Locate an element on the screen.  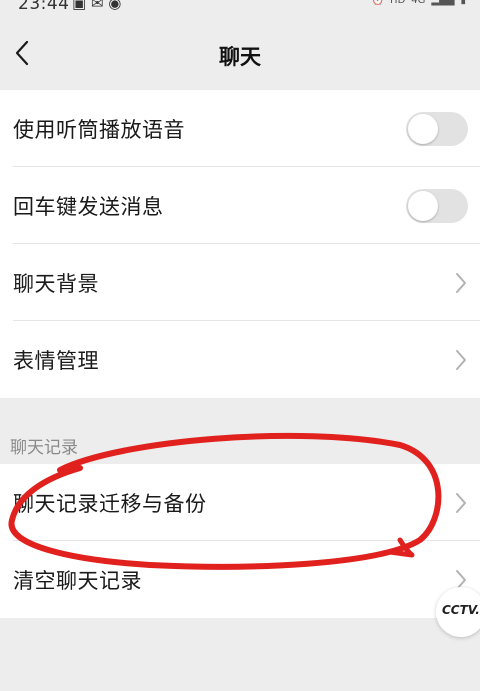
setting-label: 表情管理 is located at coordinates (56, 360).